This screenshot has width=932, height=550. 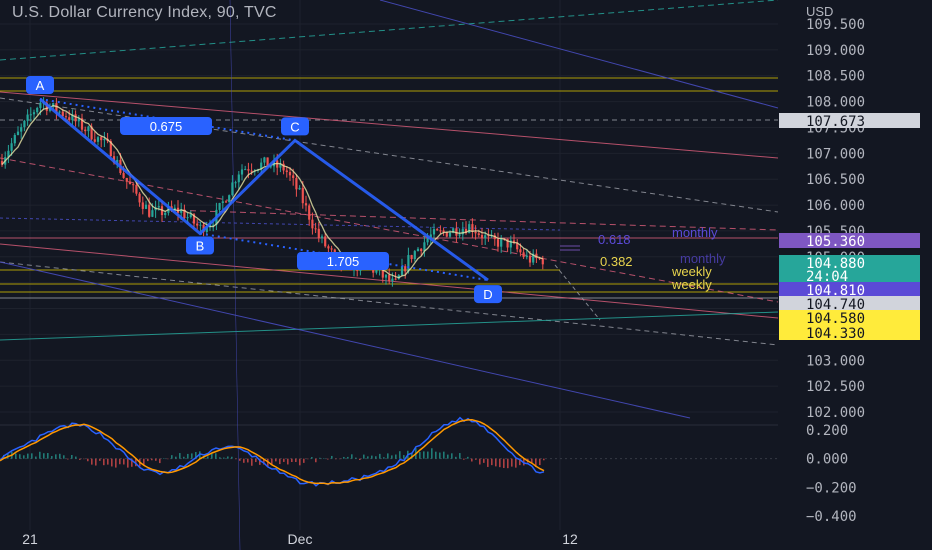 What do you see at coordinates (835, 242) in the screenshot?
I see `price-label-value: 105.360` at bounding box center [835, 242].